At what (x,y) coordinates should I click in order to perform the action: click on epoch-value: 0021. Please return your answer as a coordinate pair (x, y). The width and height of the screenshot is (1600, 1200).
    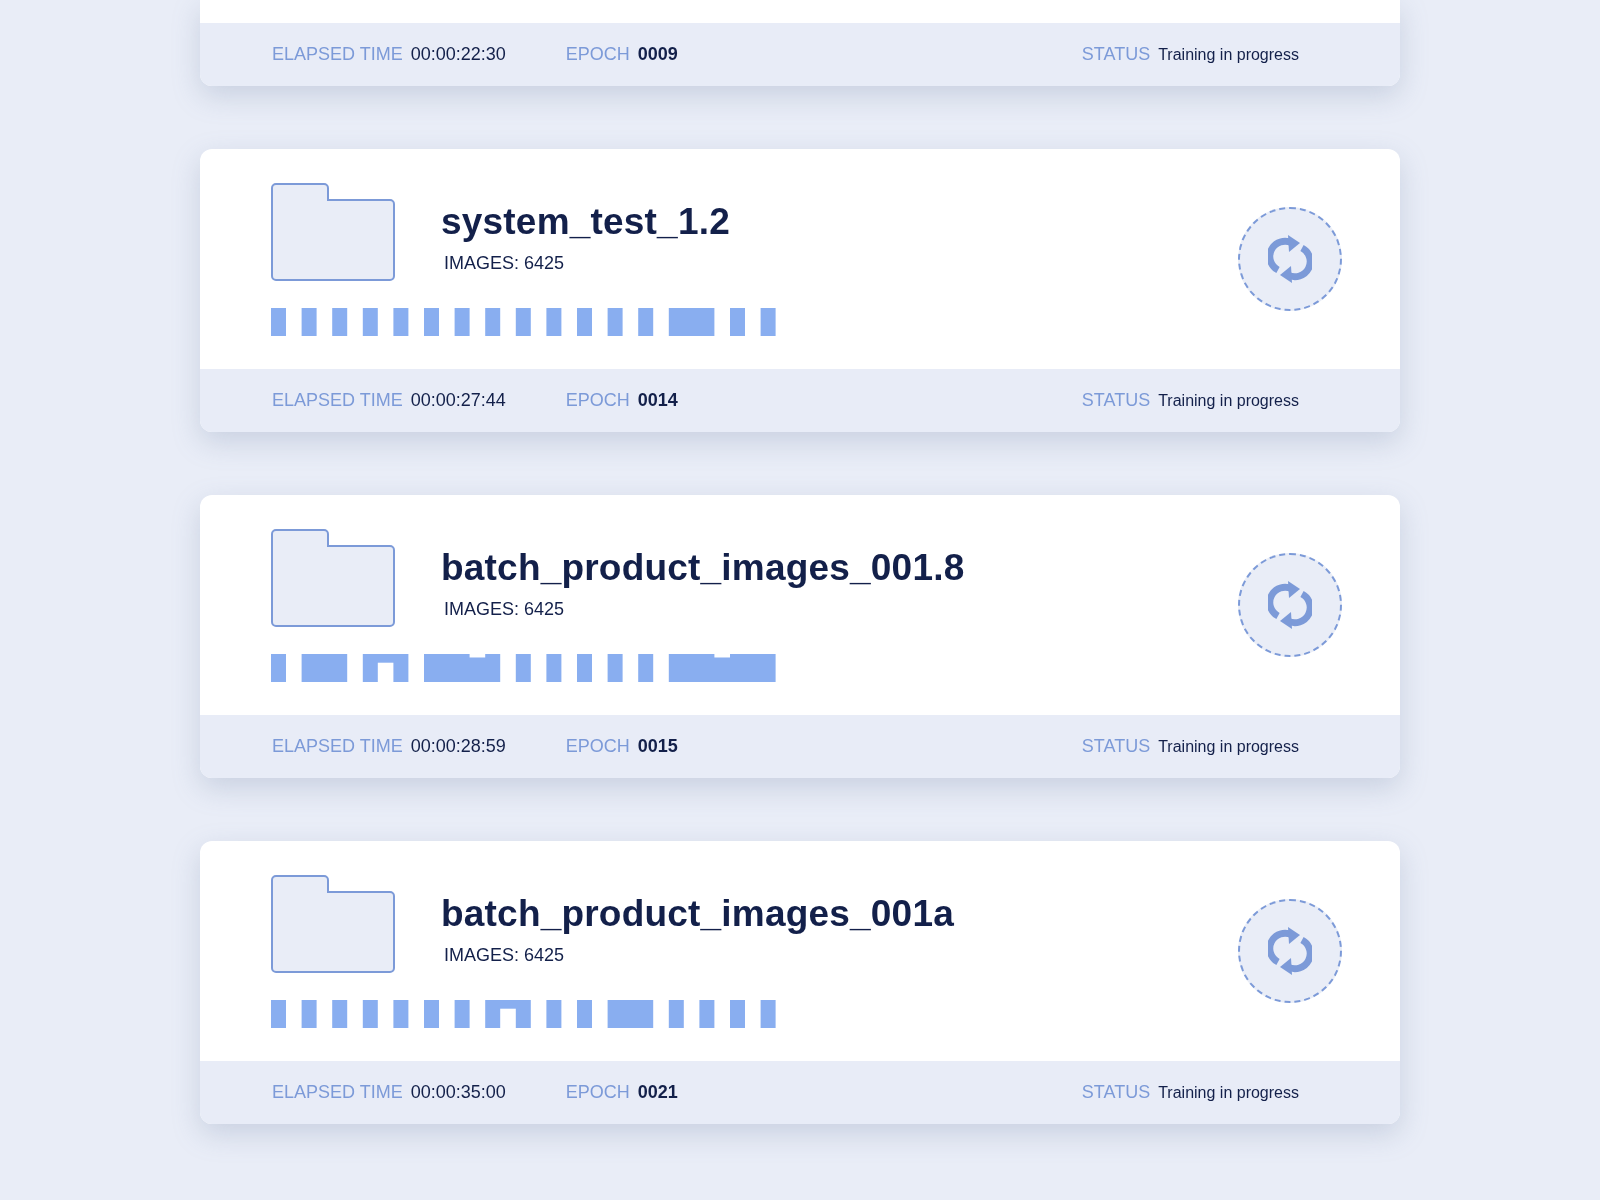
    Looking at the image, I should click on (657, 1092).